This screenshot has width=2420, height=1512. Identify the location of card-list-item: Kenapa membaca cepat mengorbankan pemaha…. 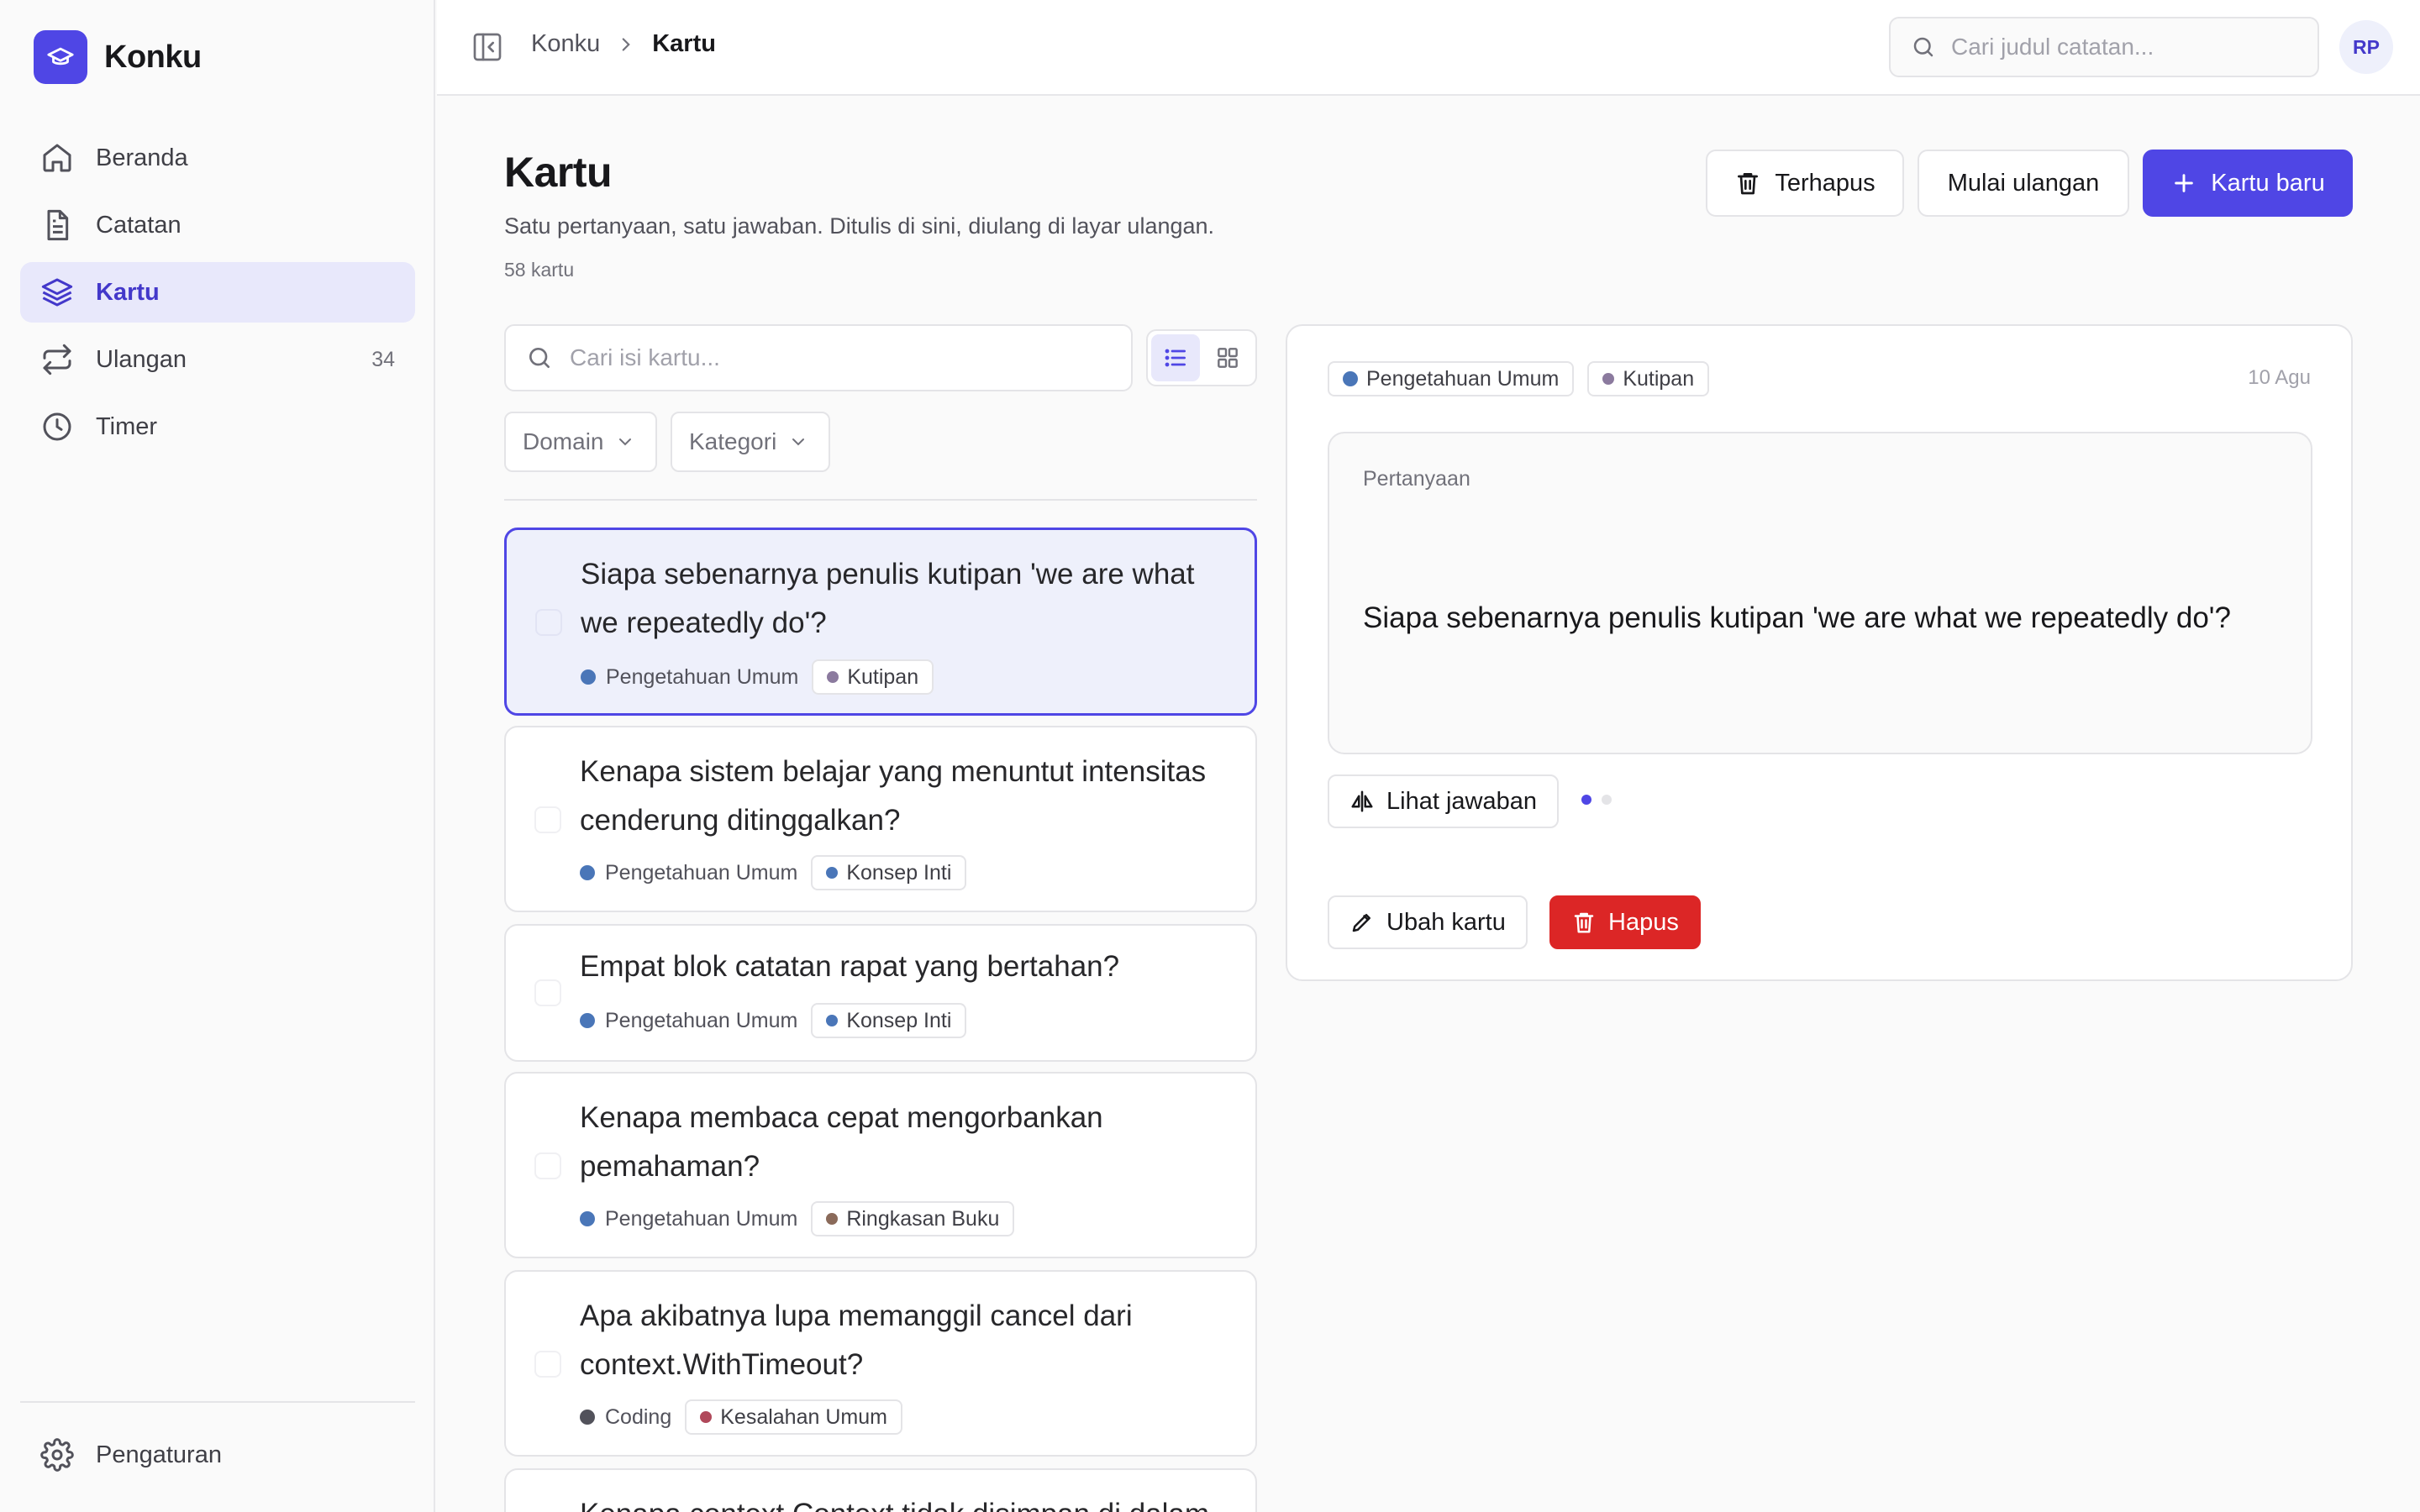
(880, 1165).